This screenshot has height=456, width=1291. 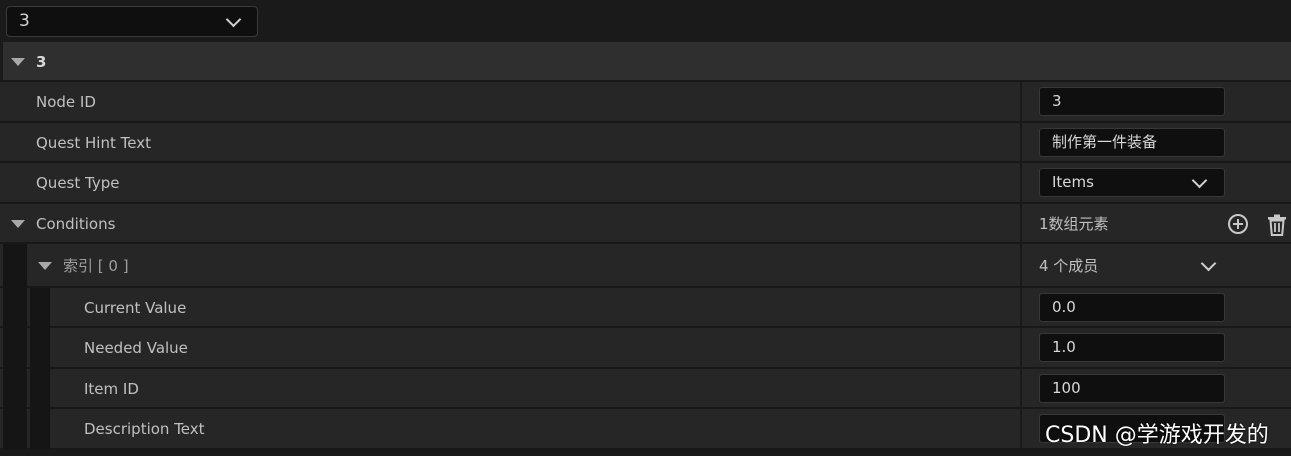 I want to click on top-bar: 3, so click(x=645, y=21).